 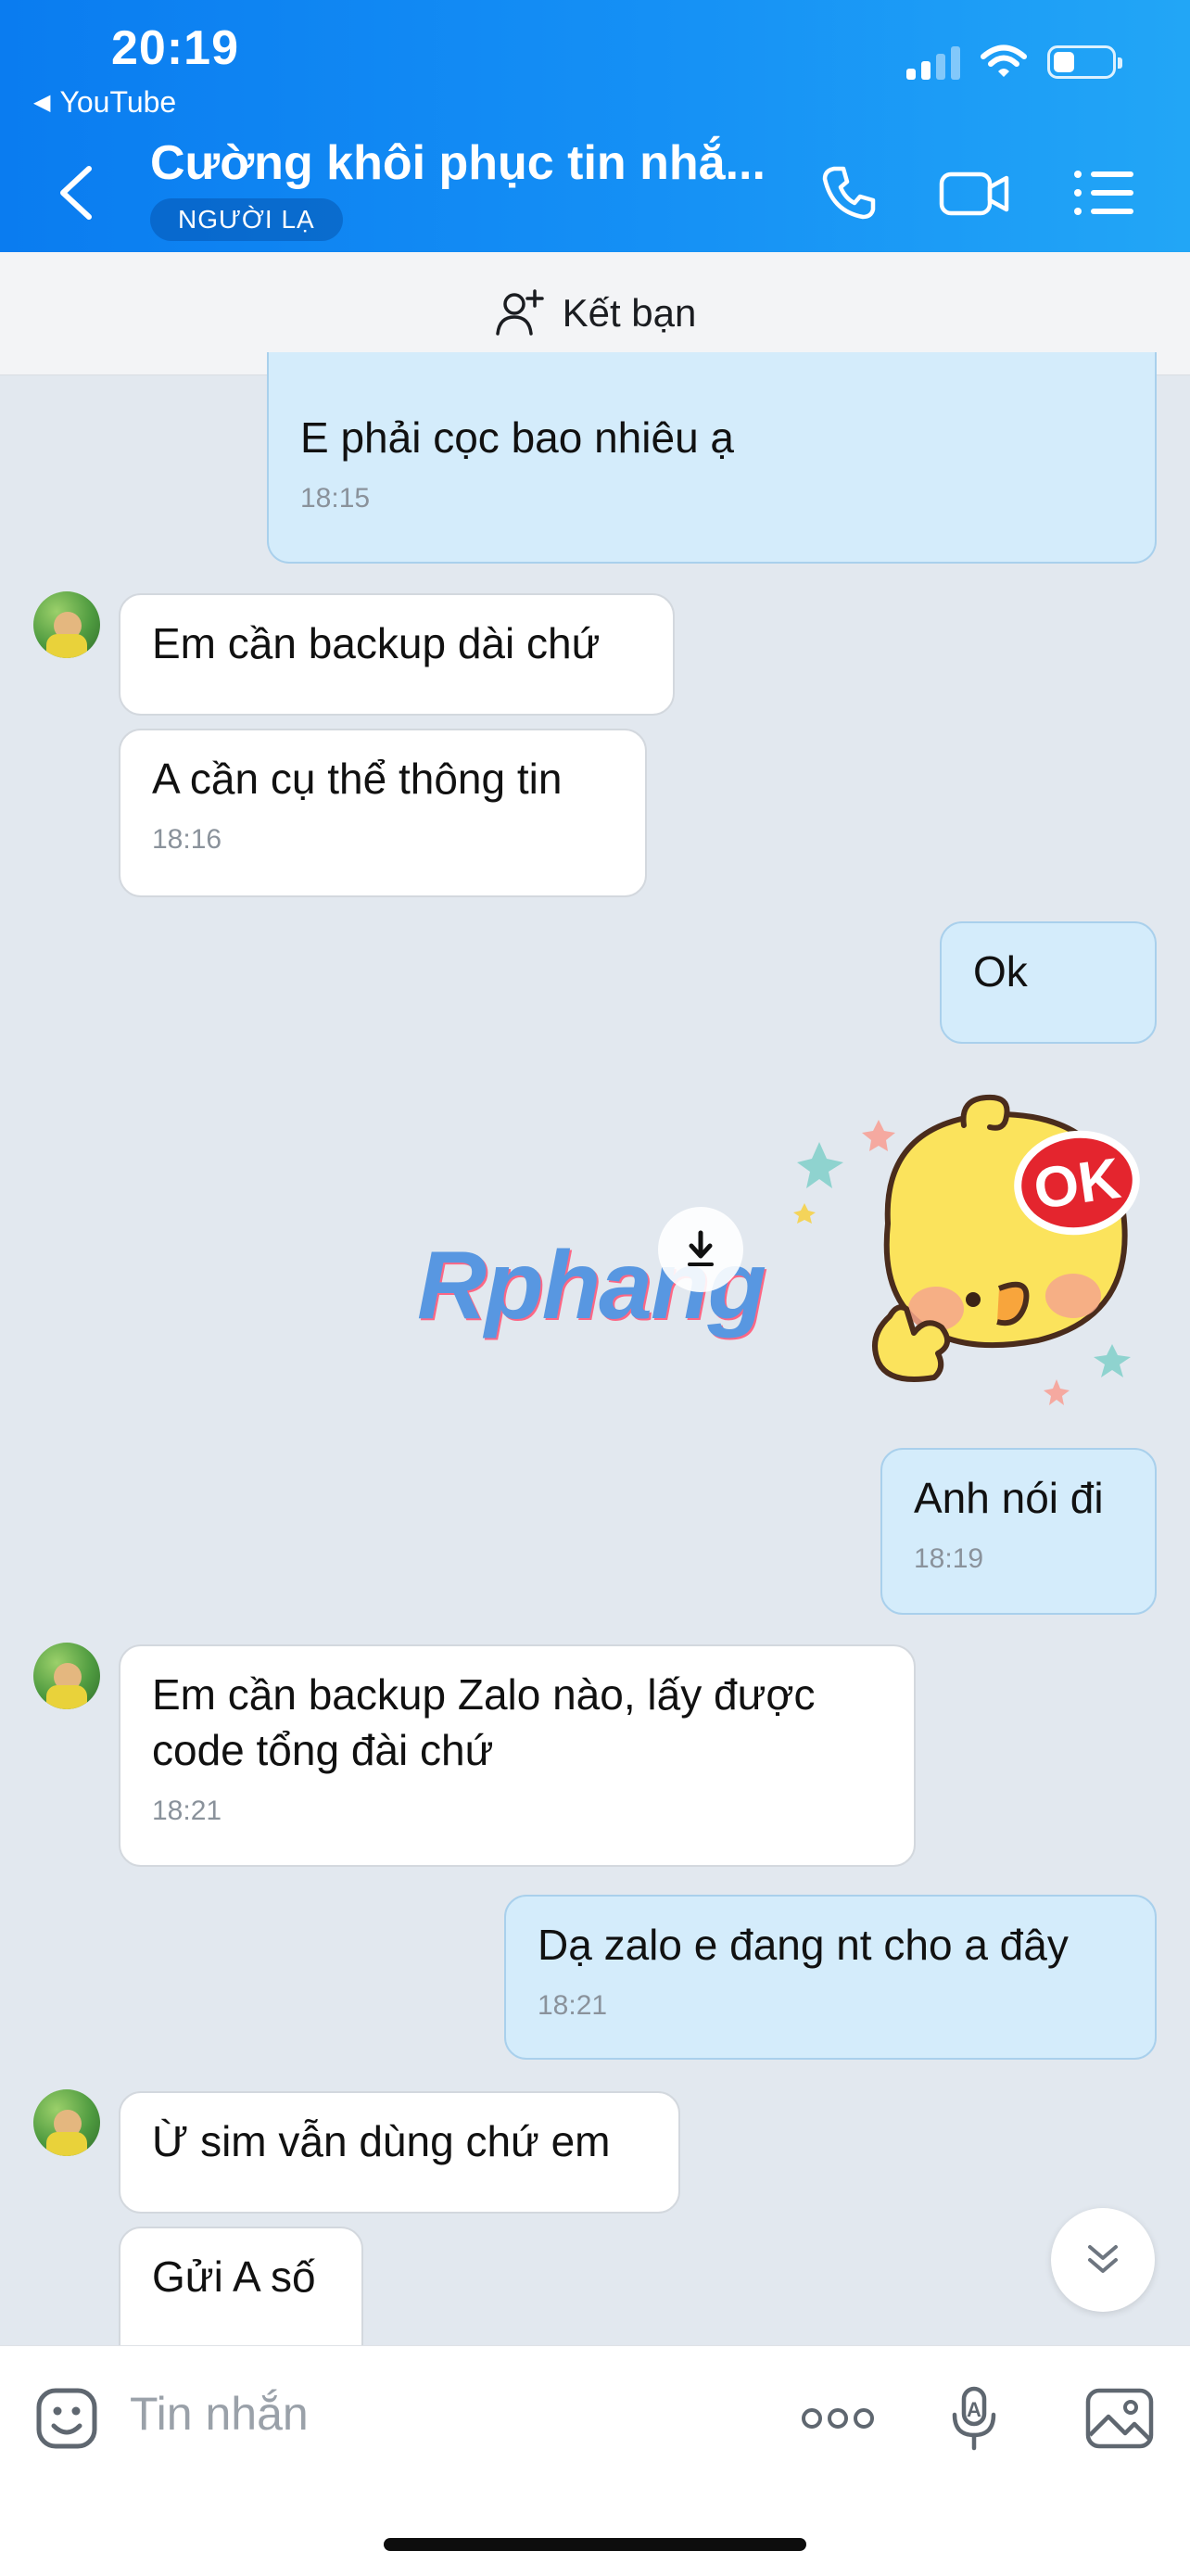 I want to click on double-chevron-down-icon, so click(x=1103, y=2259).